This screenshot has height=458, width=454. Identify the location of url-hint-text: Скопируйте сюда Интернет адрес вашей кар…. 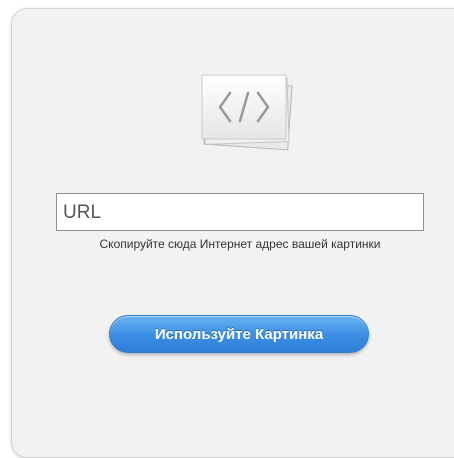
(240, 244).